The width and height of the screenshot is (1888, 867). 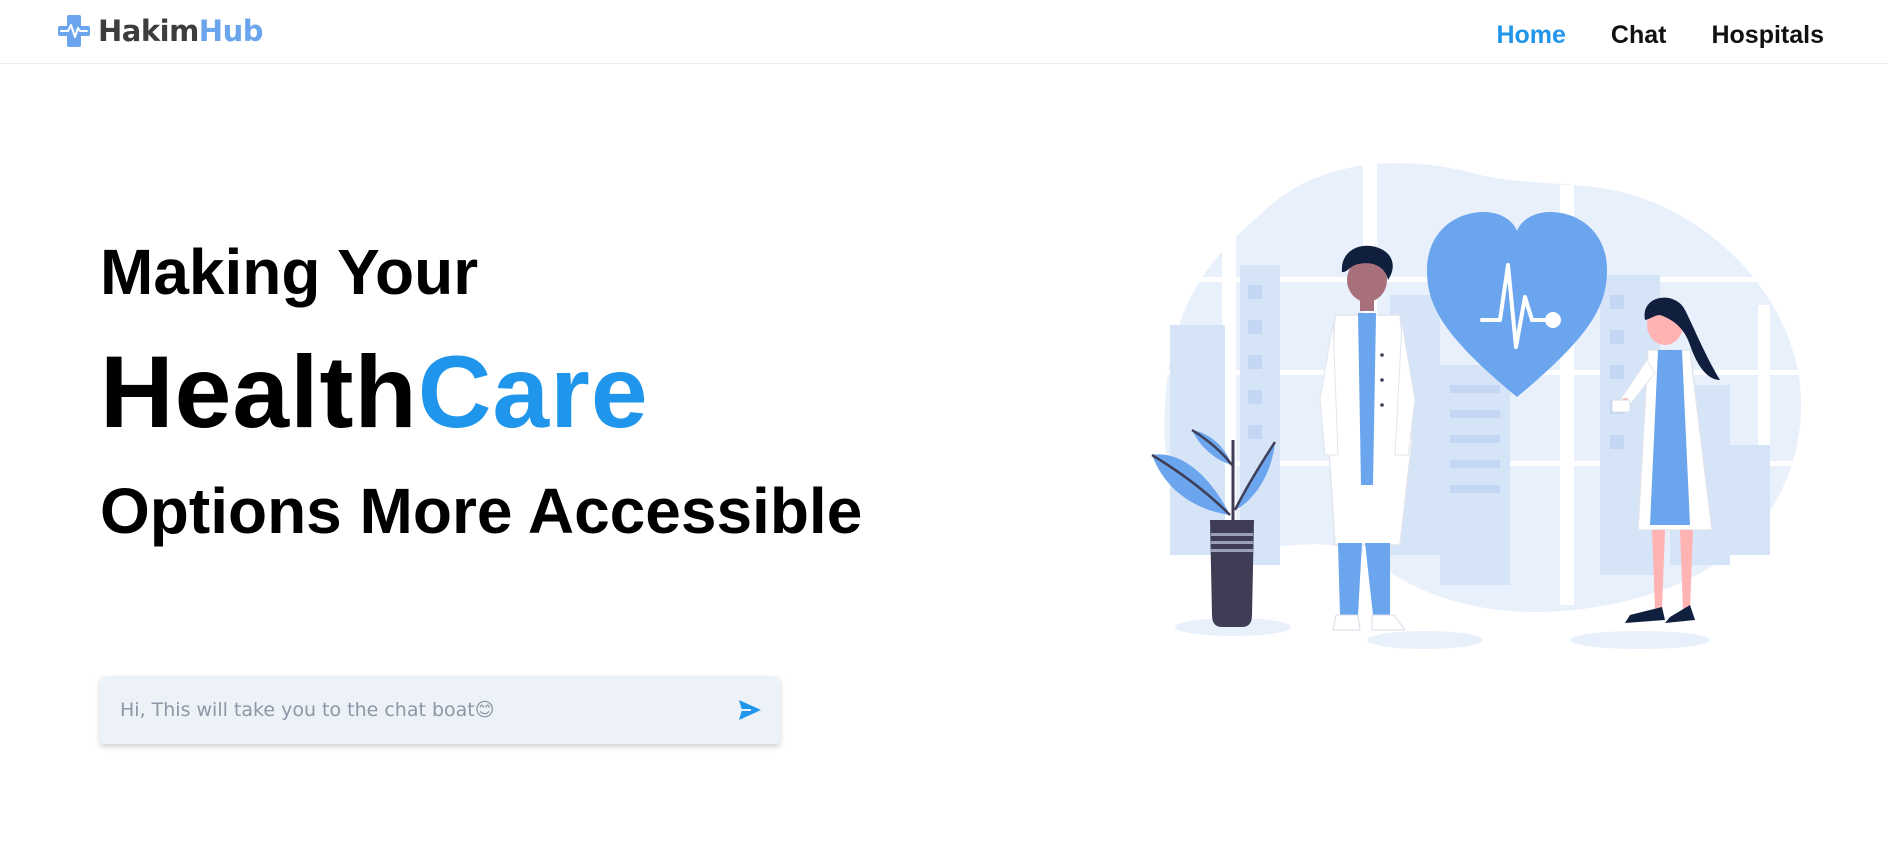 What do you see at coordinates (533, 392) in the screenshot?
I see `hero-care-word: Care` at bounding box center [533, 392].